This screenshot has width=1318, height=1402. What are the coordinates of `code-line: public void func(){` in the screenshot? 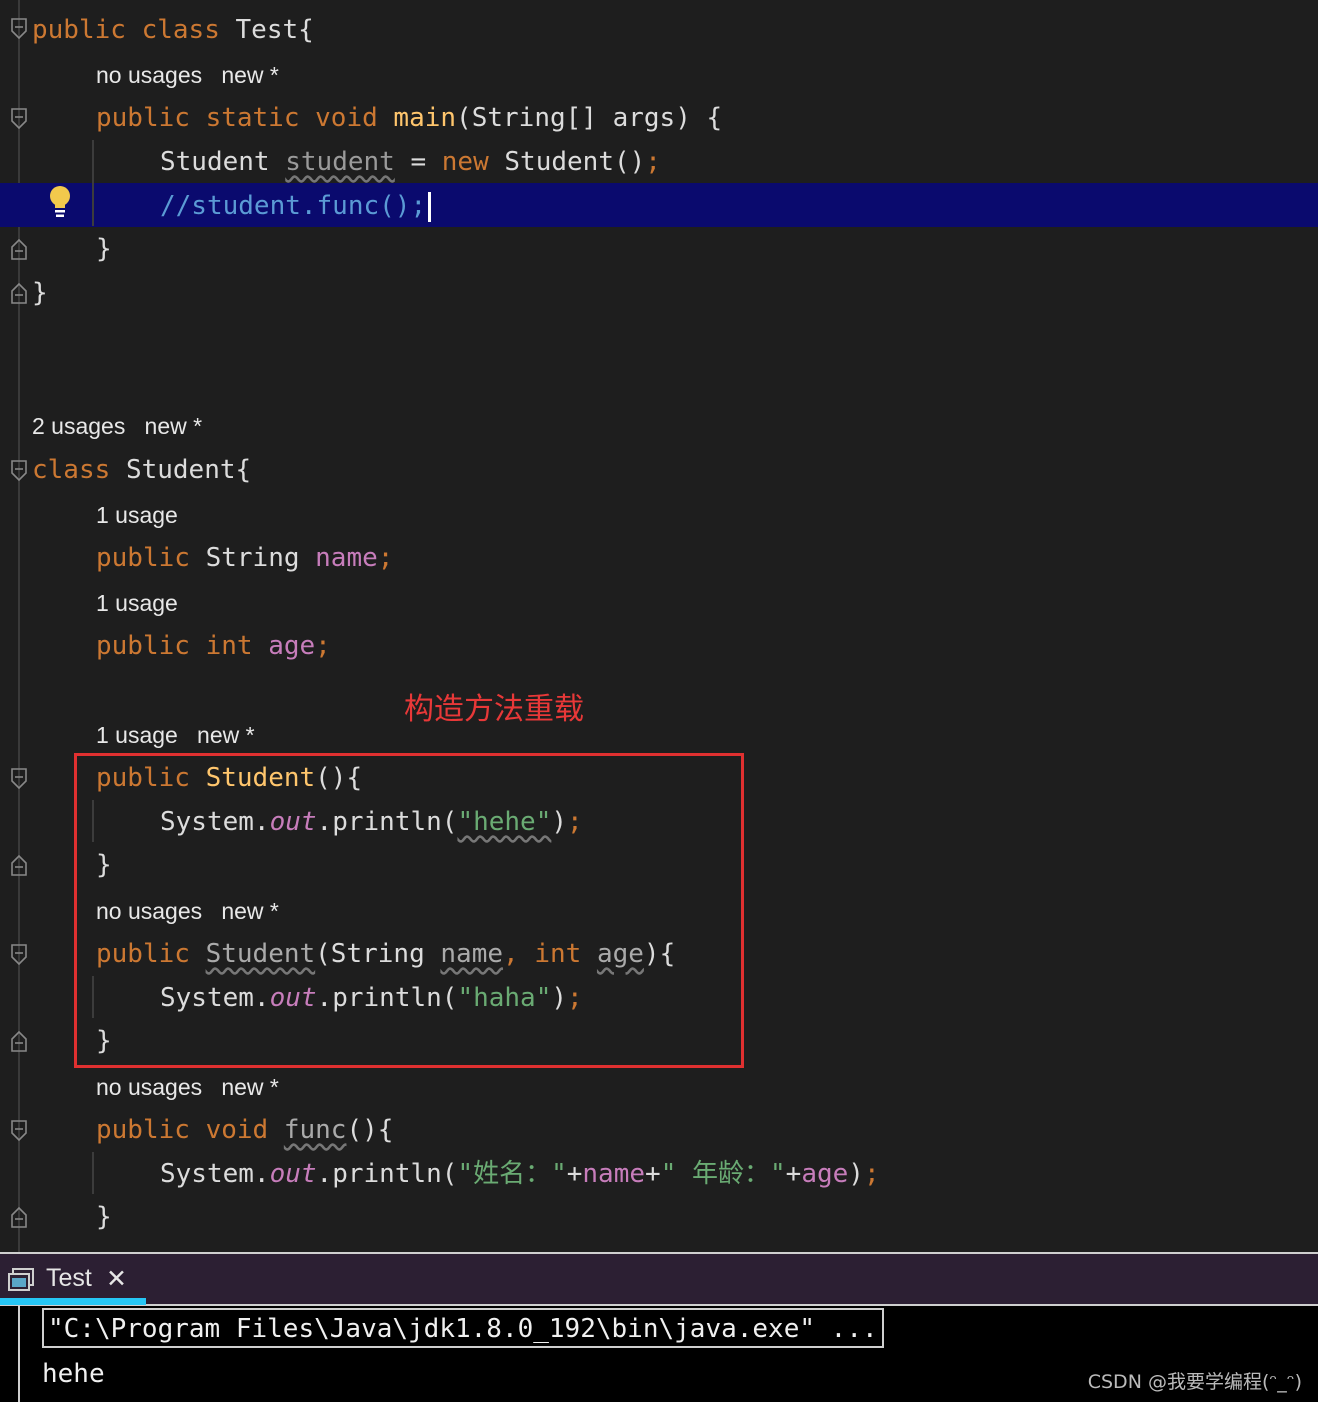 It's located at (659, 1130).